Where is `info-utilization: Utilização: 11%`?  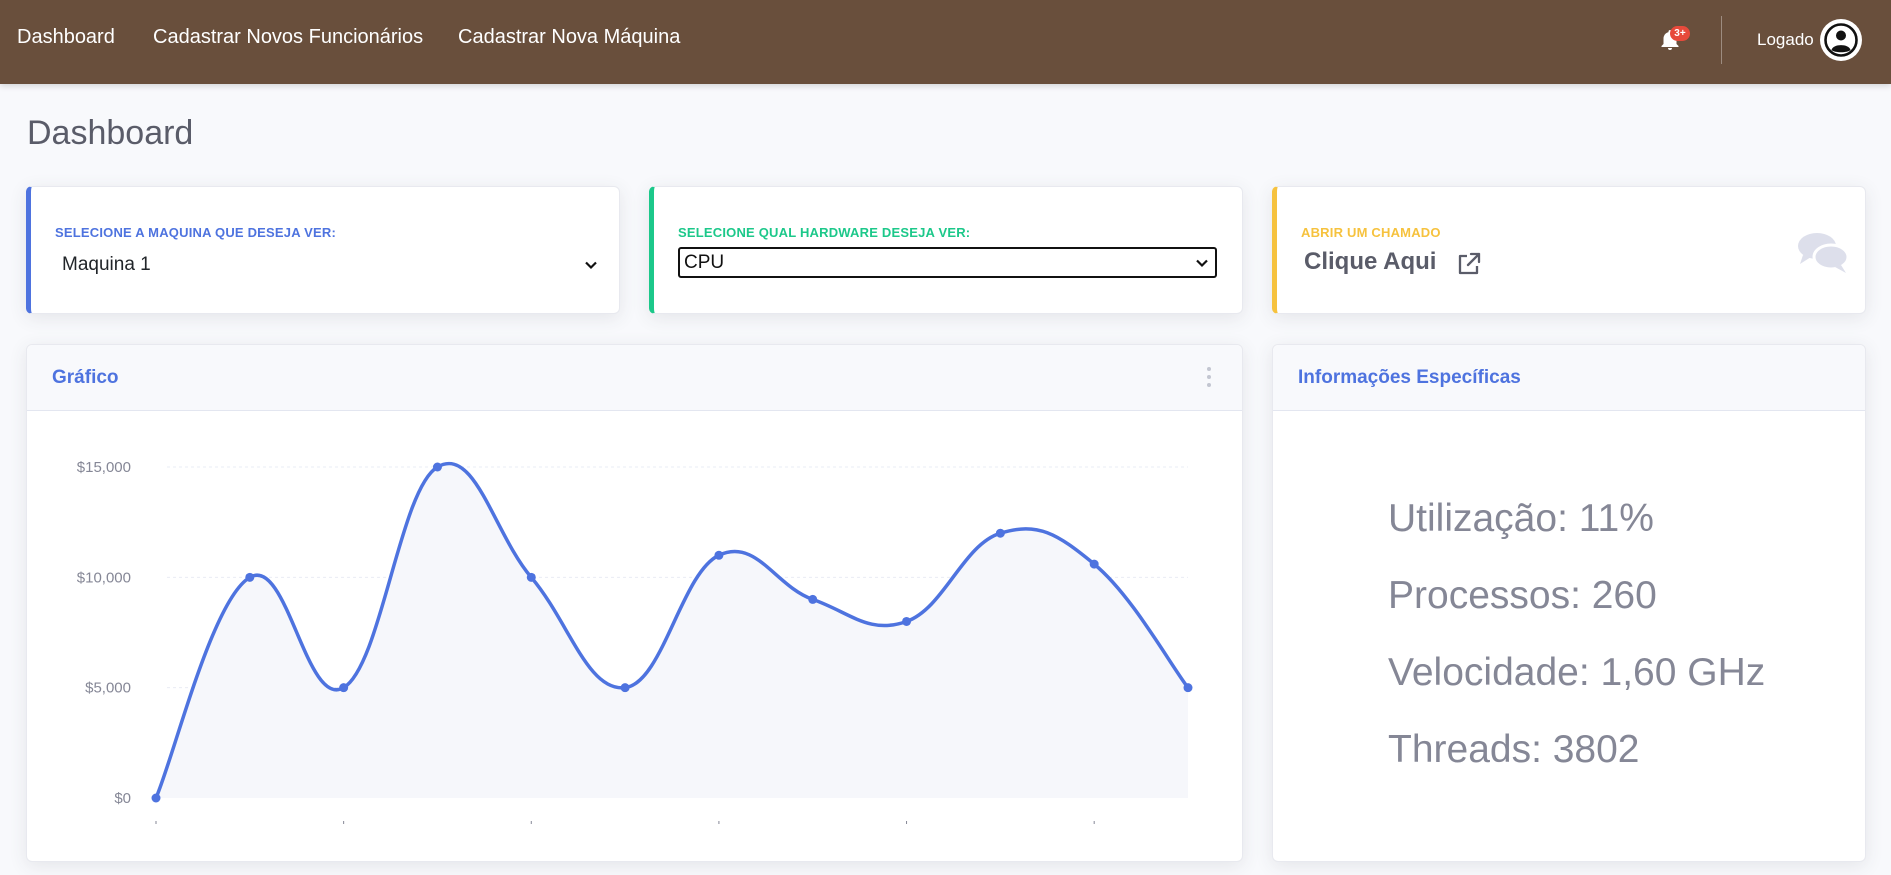 info-utilization: Utilização: 11% is located at coordinates (1521, 518).